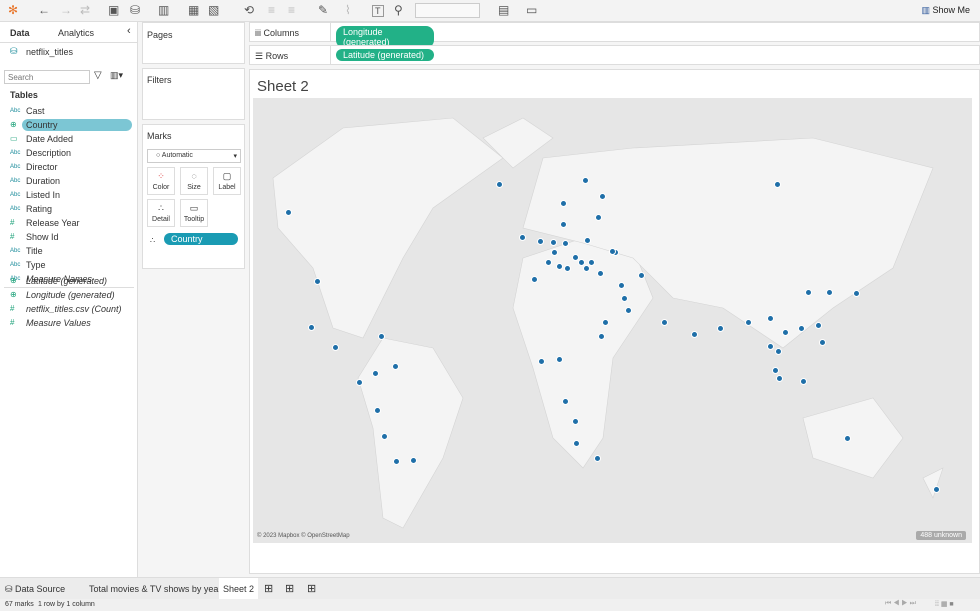  Describe the element at coordinates (447, 10) in the screenshot. I see `fit-dropdown` at that location.